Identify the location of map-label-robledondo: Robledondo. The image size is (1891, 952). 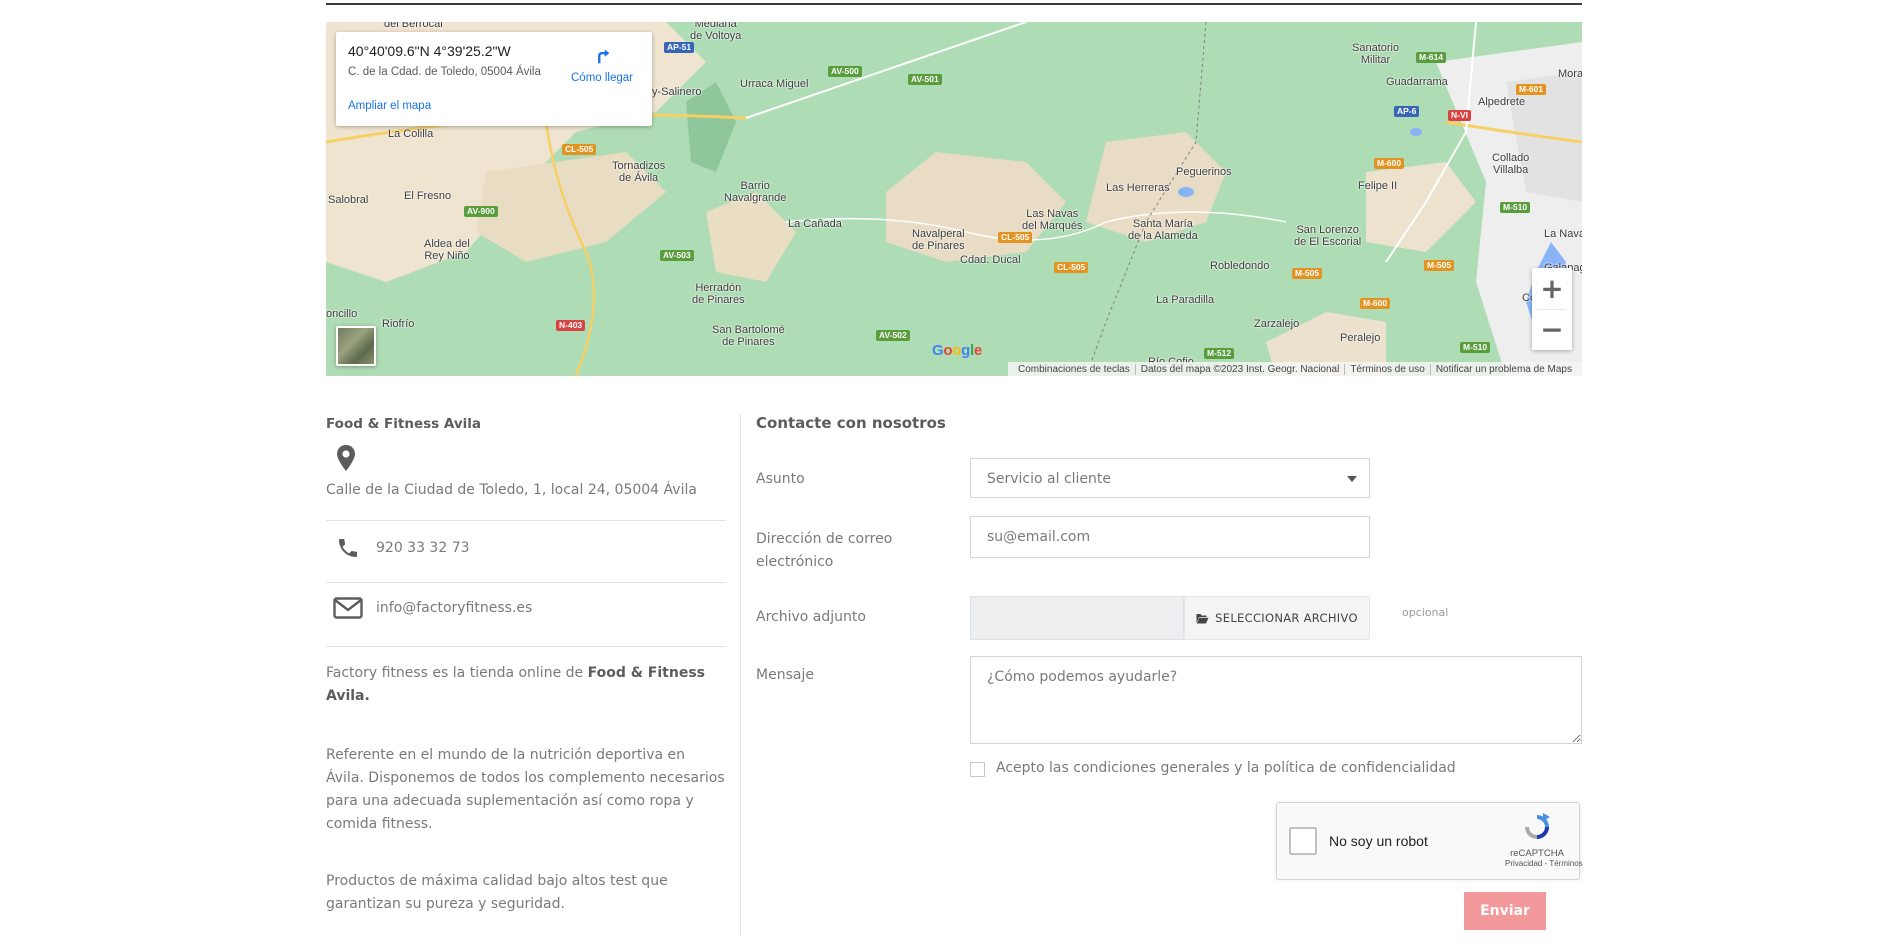
(1240, 266).